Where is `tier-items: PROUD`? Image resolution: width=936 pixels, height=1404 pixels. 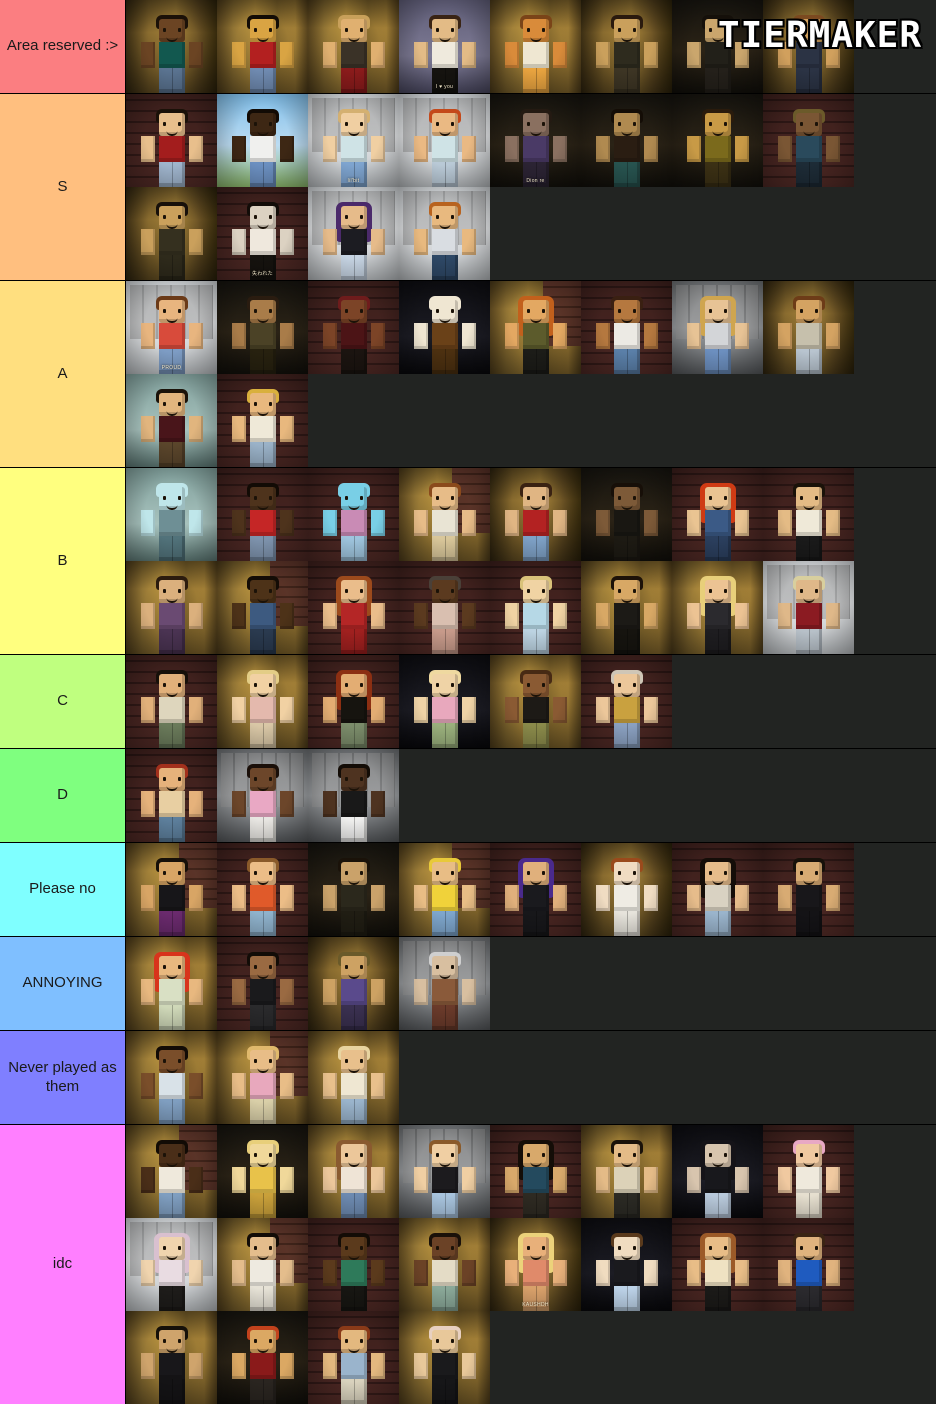
tier-items: PROUD is located at coordinates (531, 374).